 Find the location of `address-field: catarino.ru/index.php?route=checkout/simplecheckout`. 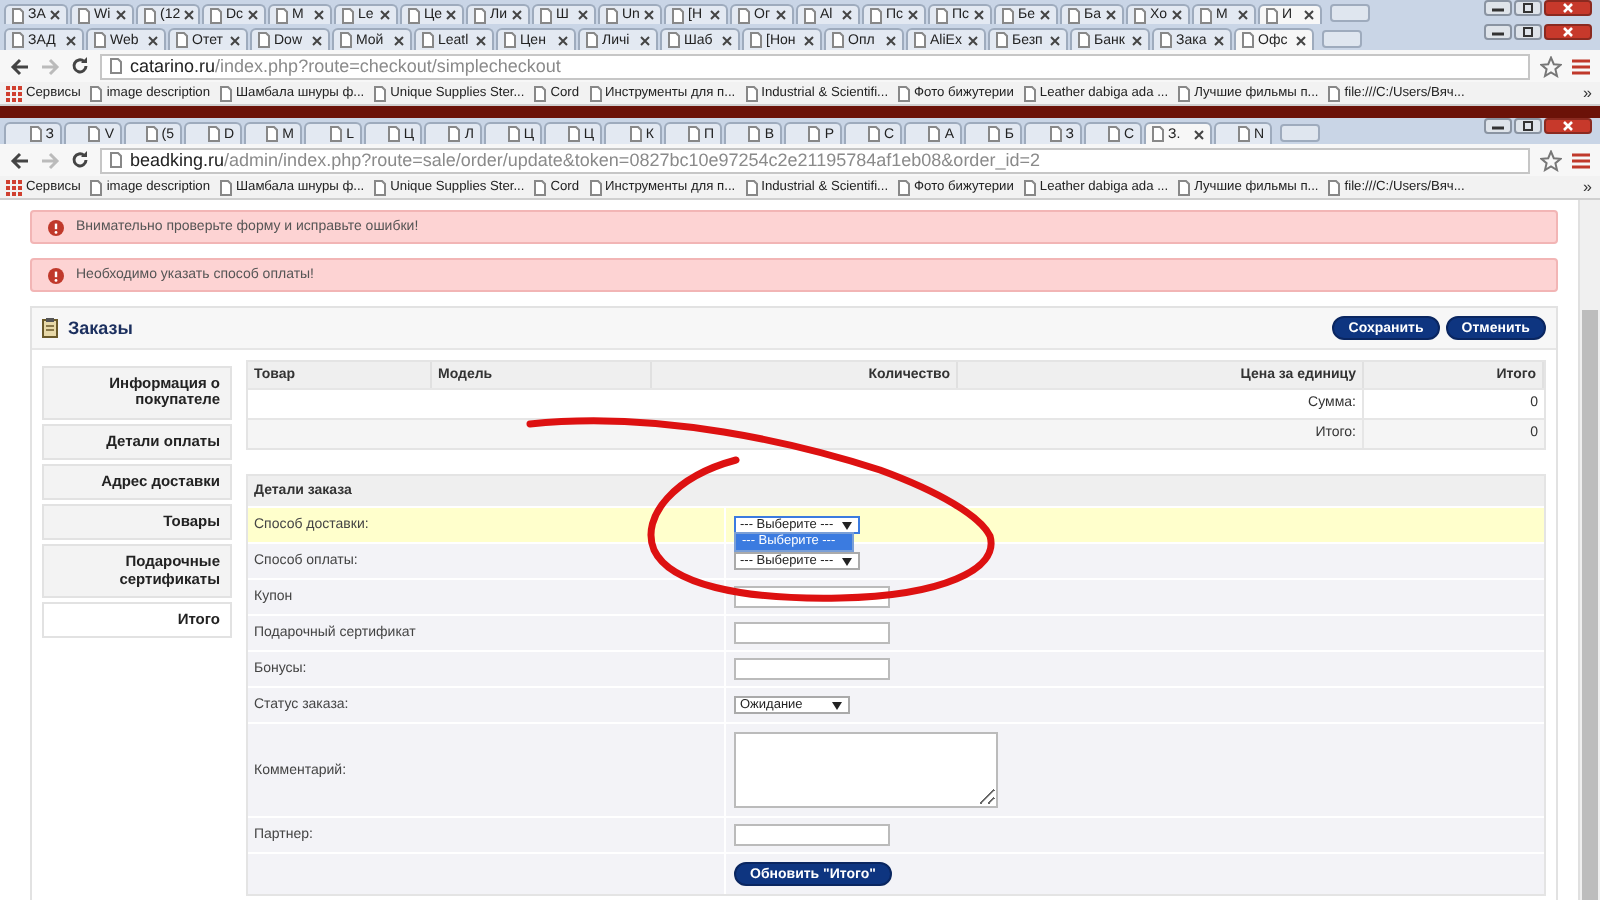

address-field: catarino.ru/index.php?route=checkout/simplecheckout is located at coordinates (815, 66).